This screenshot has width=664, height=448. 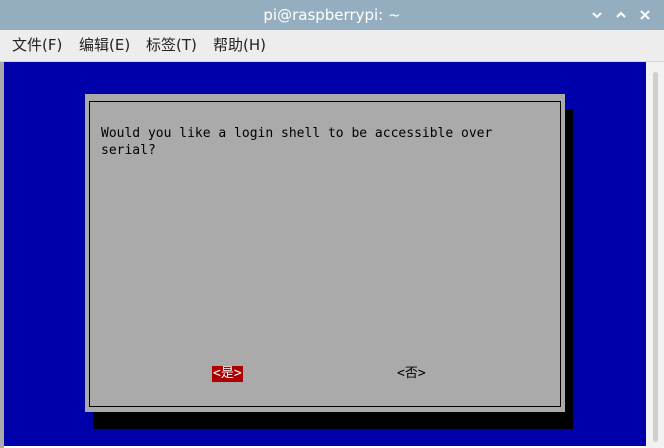 I want to click on window-title: pi@raspberrypi: ~, so click(x=332, y=15).